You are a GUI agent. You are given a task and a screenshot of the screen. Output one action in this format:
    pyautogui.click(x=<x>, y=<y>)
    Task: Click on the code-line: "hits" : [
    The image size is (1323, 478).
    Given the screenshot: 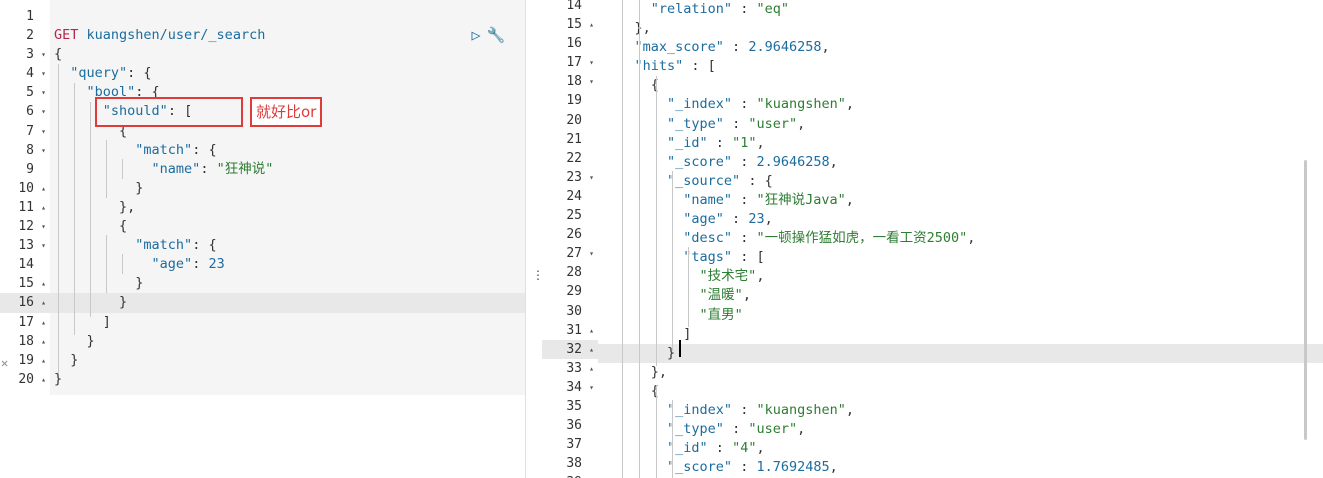 What is the action you would take?
    pyautogui.click(x=960, y=66)
    